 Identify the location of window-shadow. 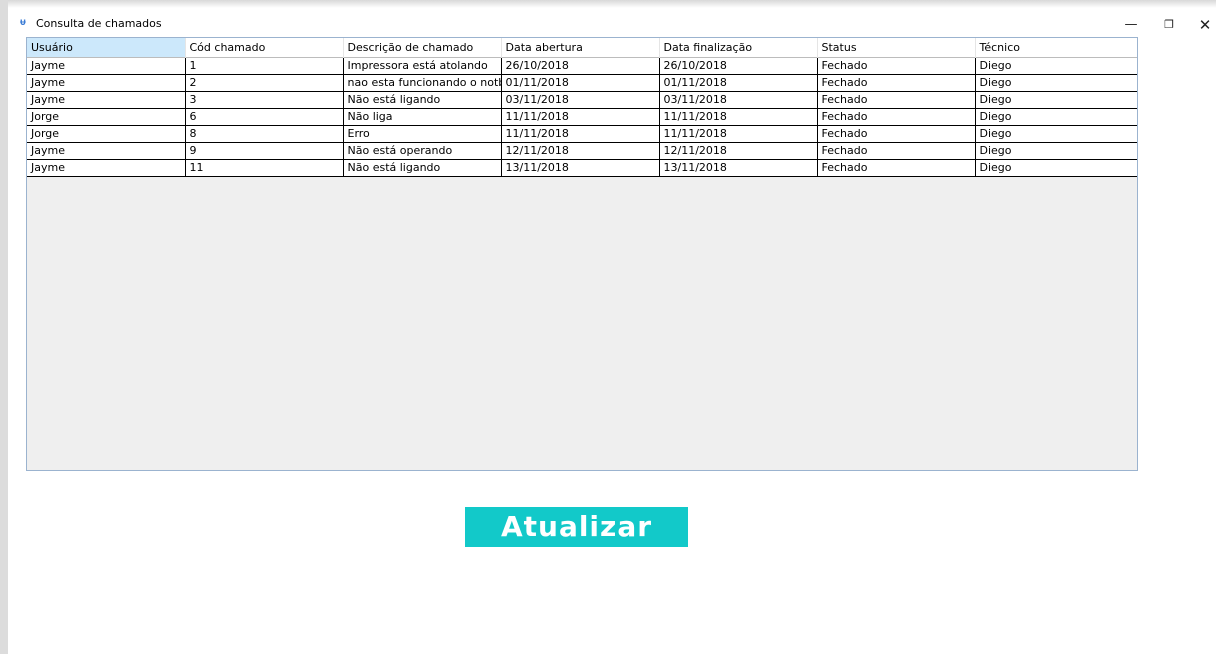
(612, 4).